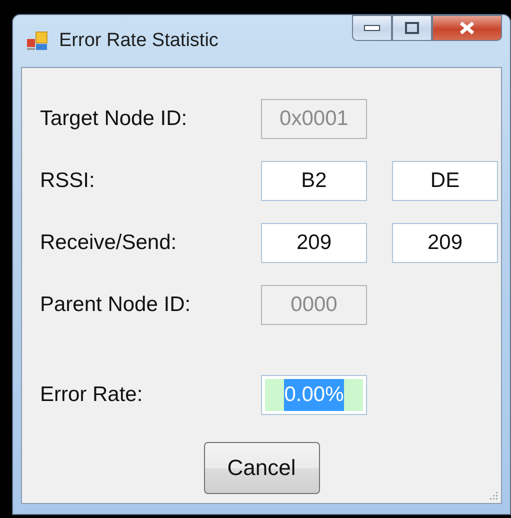 This screenshot has height=518, width=511. I want to click on close-icon, so click(467, 28).